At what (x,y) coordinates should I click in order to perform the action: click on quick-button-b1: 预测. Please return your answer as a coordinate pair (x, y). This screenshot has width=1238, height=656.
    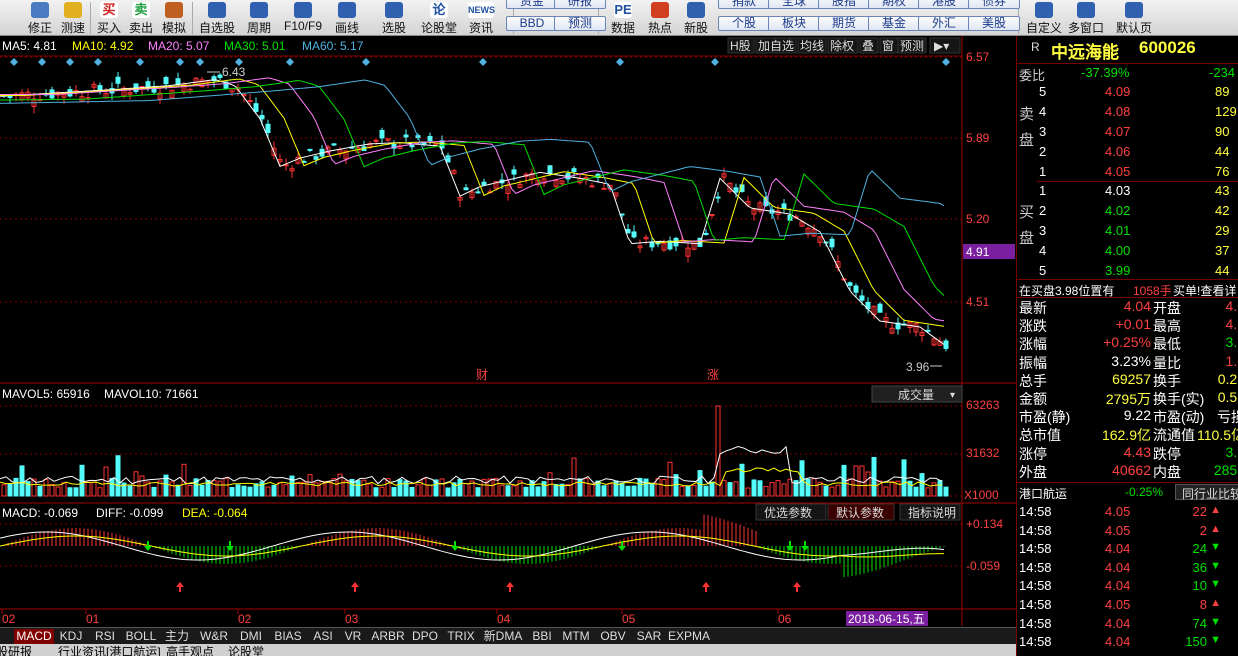
    Looking at the image, I should click on (580, 23).